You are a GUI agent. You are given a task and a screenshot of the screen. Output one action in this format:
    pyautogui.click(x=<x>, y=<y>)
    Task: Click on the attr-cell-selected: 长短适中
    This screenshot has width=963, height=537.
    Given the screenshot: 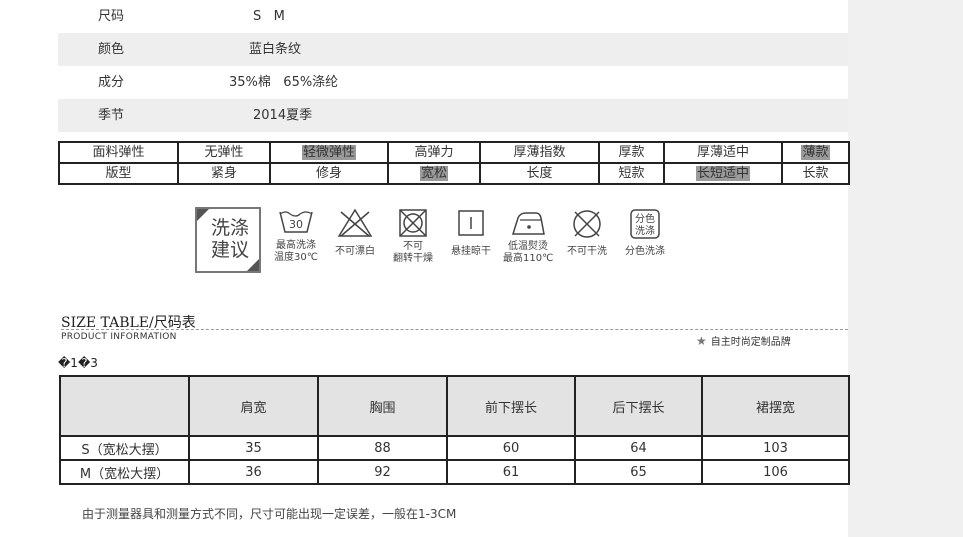 What is the action you would take?
    pyautogui.click(x=723, y=173)
    